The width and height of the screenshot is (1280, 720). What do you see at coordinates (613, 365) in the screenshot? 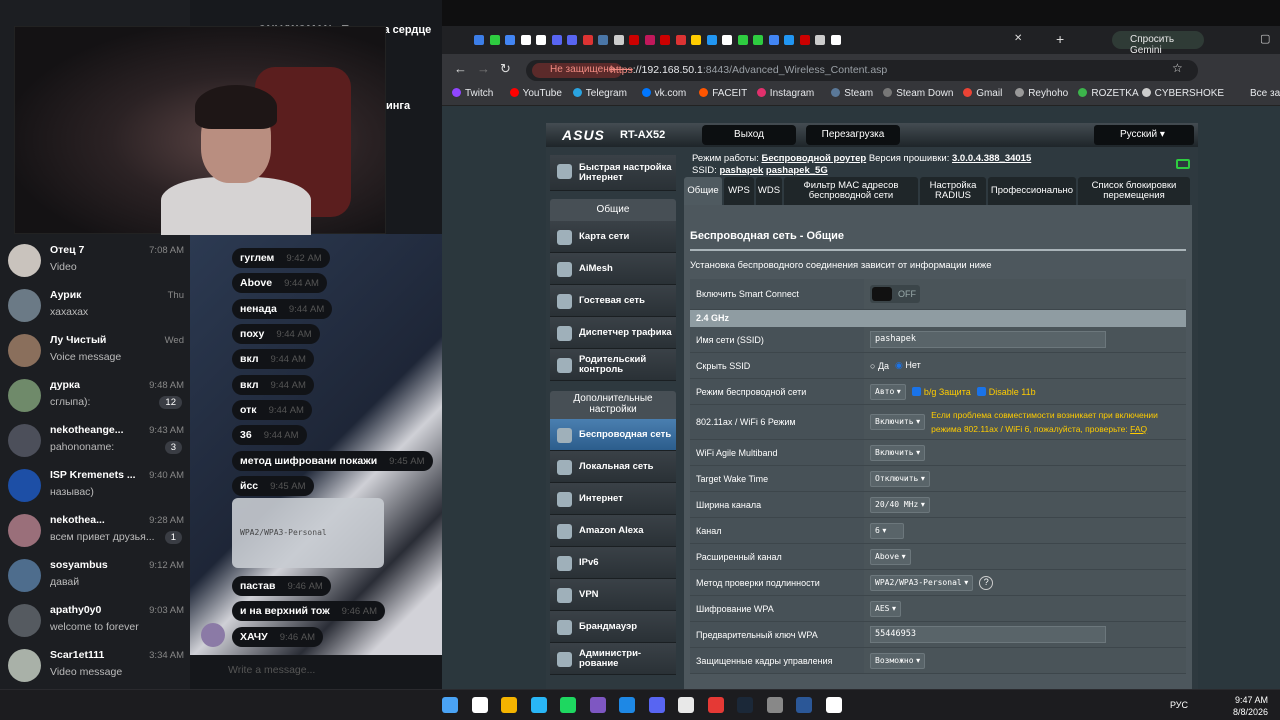
I see `menu-item: Родительский контроль` at bounding box center [613, 365].